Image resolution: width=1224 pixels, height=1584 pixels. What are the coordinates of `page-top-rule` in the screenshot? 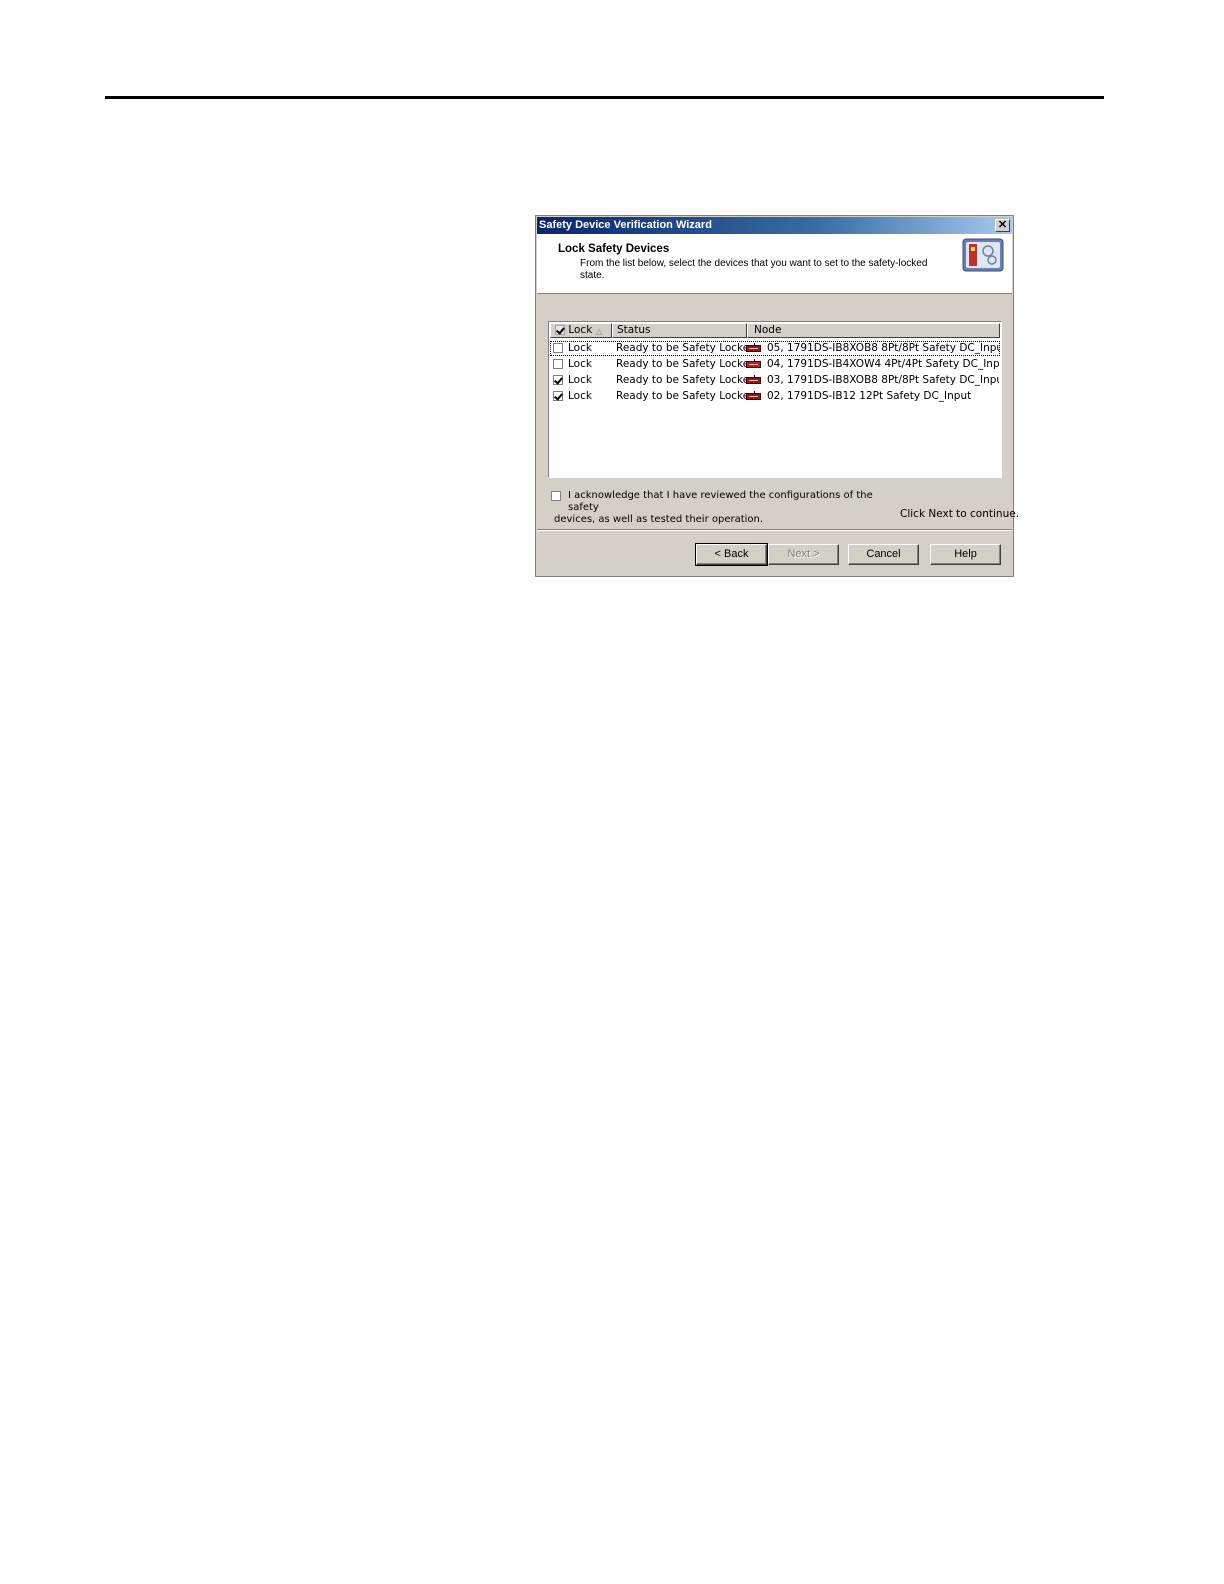 It's located at (604, 97).